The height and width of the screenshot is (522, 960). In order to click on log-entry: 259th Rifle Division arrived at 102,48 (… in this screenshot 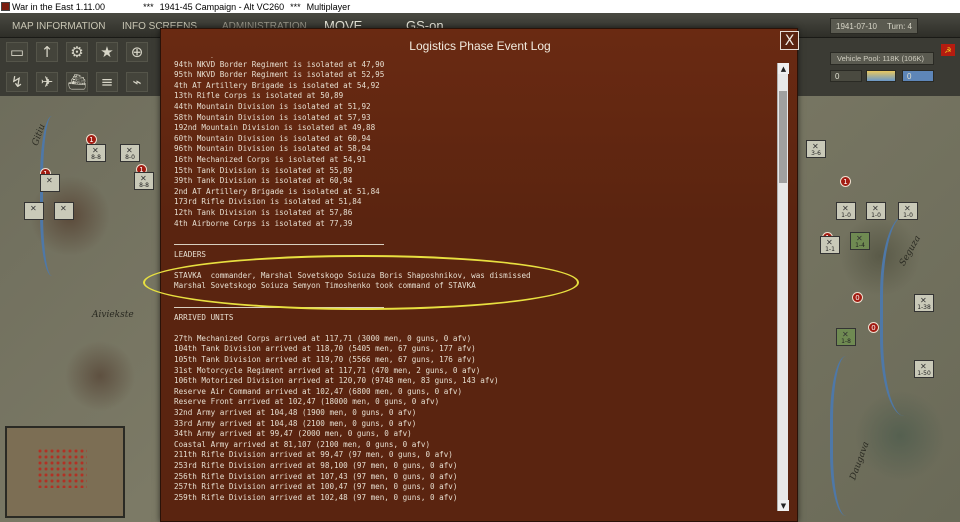, I will do `click(316, 497)`.